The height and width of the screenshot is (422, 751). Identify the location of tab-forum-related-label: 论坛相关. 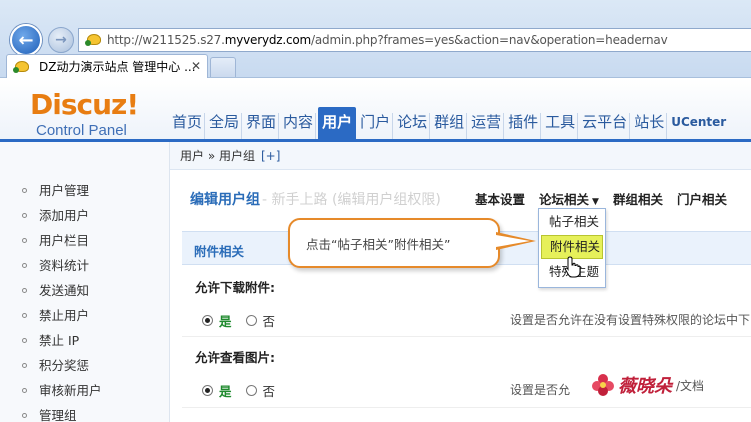
(564, 199).